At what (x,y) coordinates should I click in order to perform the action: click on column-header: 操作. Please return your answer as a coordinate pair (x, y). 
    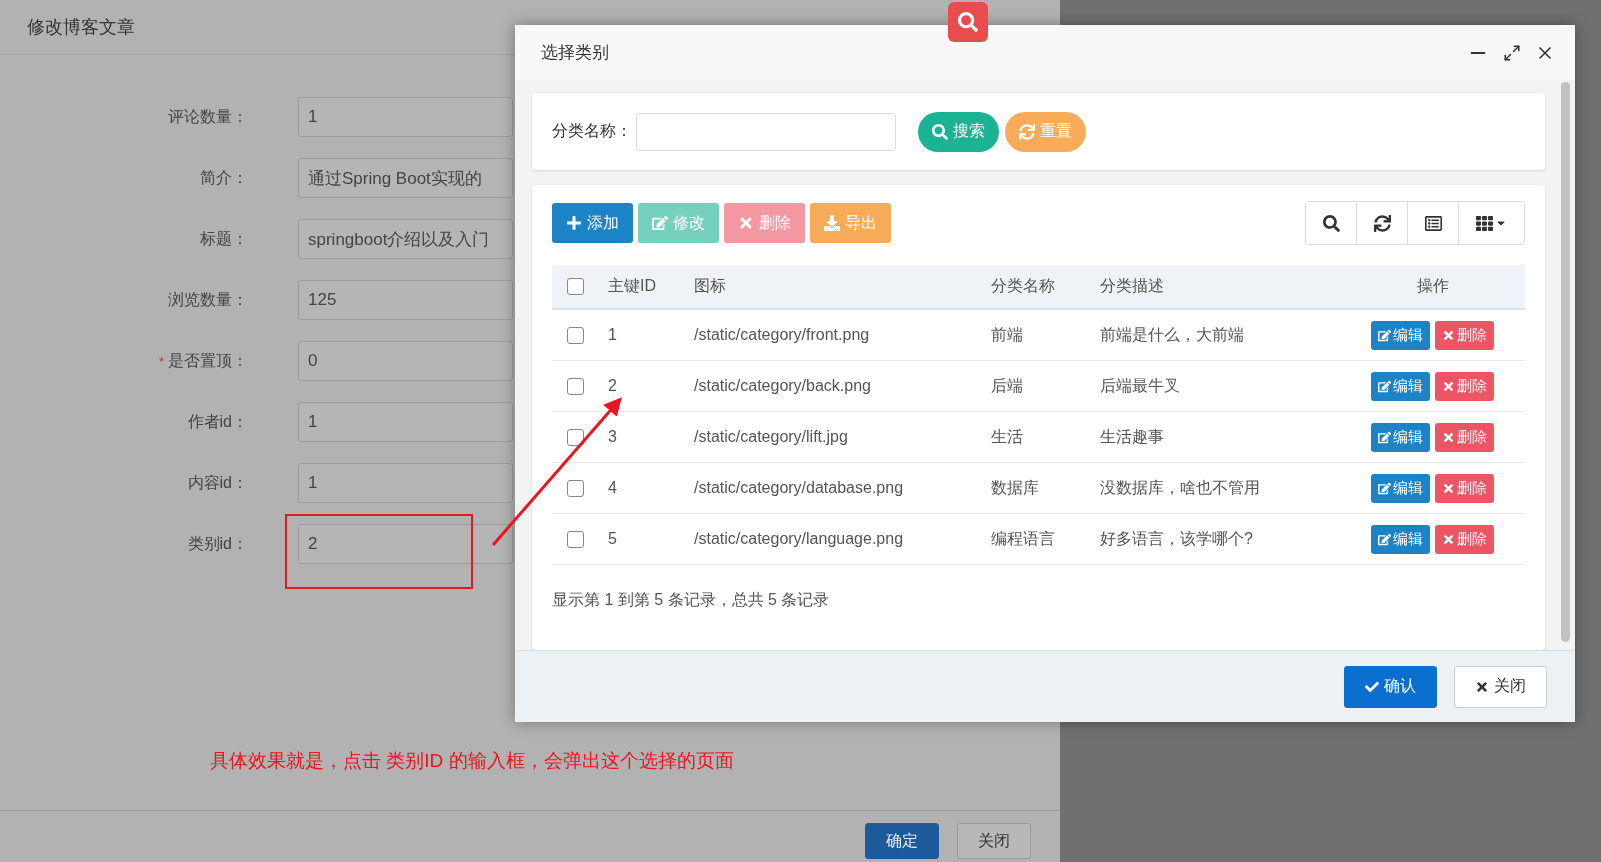
    Looking at the image, I should click on (1432, 286).